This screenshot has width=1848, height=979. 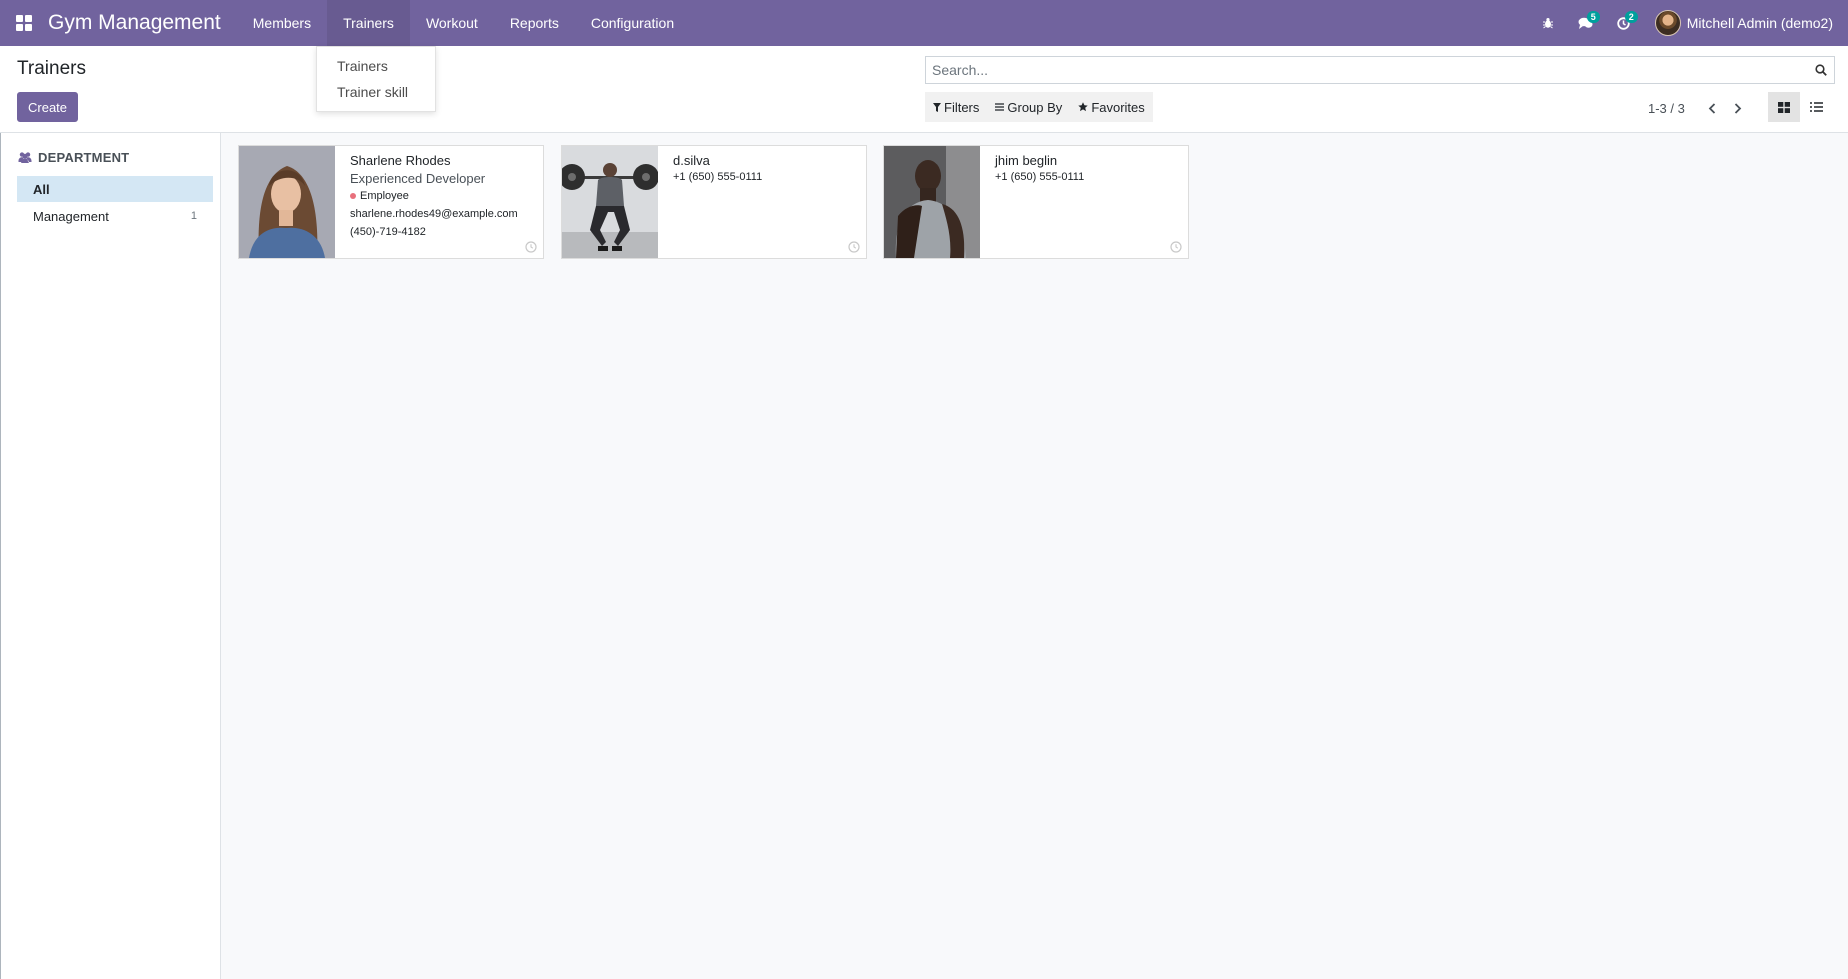 What do you see at coordinates (115, 189) in the screenshot?
I see `department-item-all: All` at bounding box center [115, 189].